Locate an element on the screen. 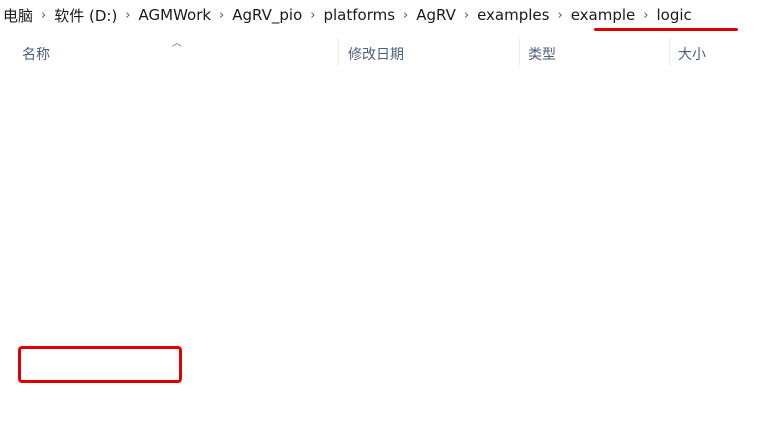 The width and height of the screenshot is (769, 437). modified-date: 2024/12/15 19:40 is located at coordinates (415, 94).